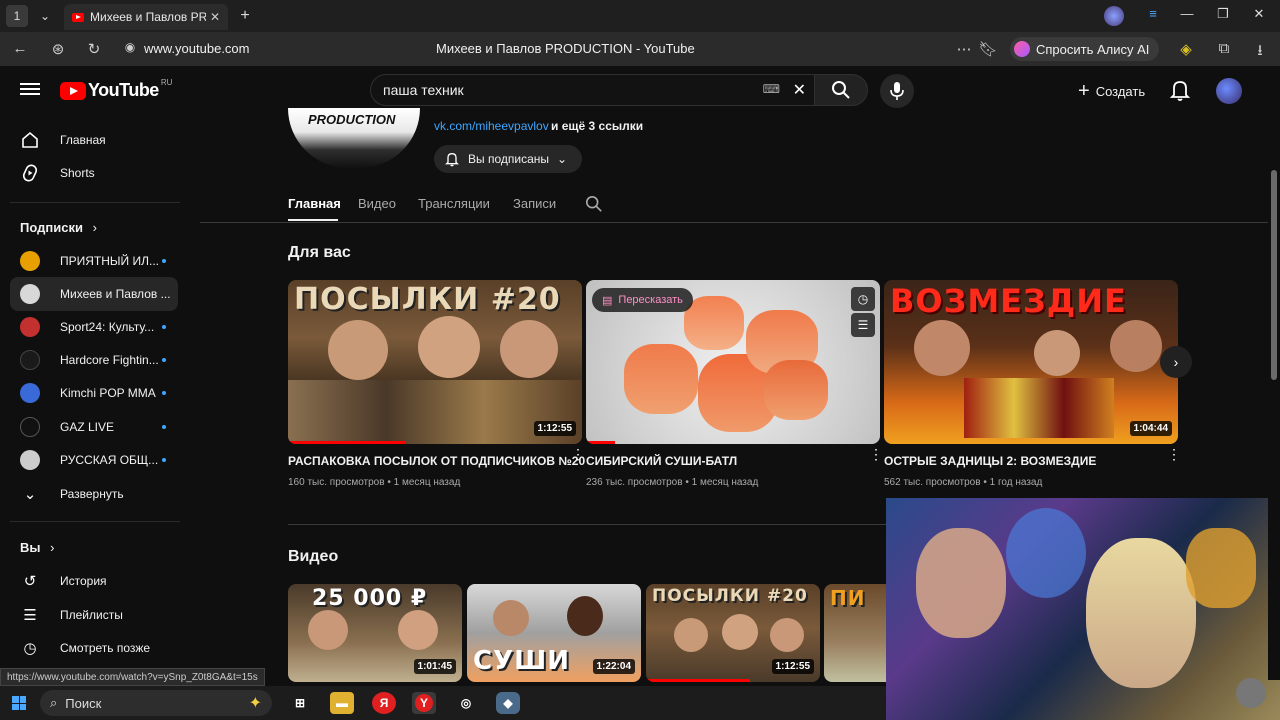 This screenshot has width=1280, height=720. What do you see at coordinates (434, 666) in the screenshot?
I see `video-duration: 1:01:45` at bounding box center [434, 666].